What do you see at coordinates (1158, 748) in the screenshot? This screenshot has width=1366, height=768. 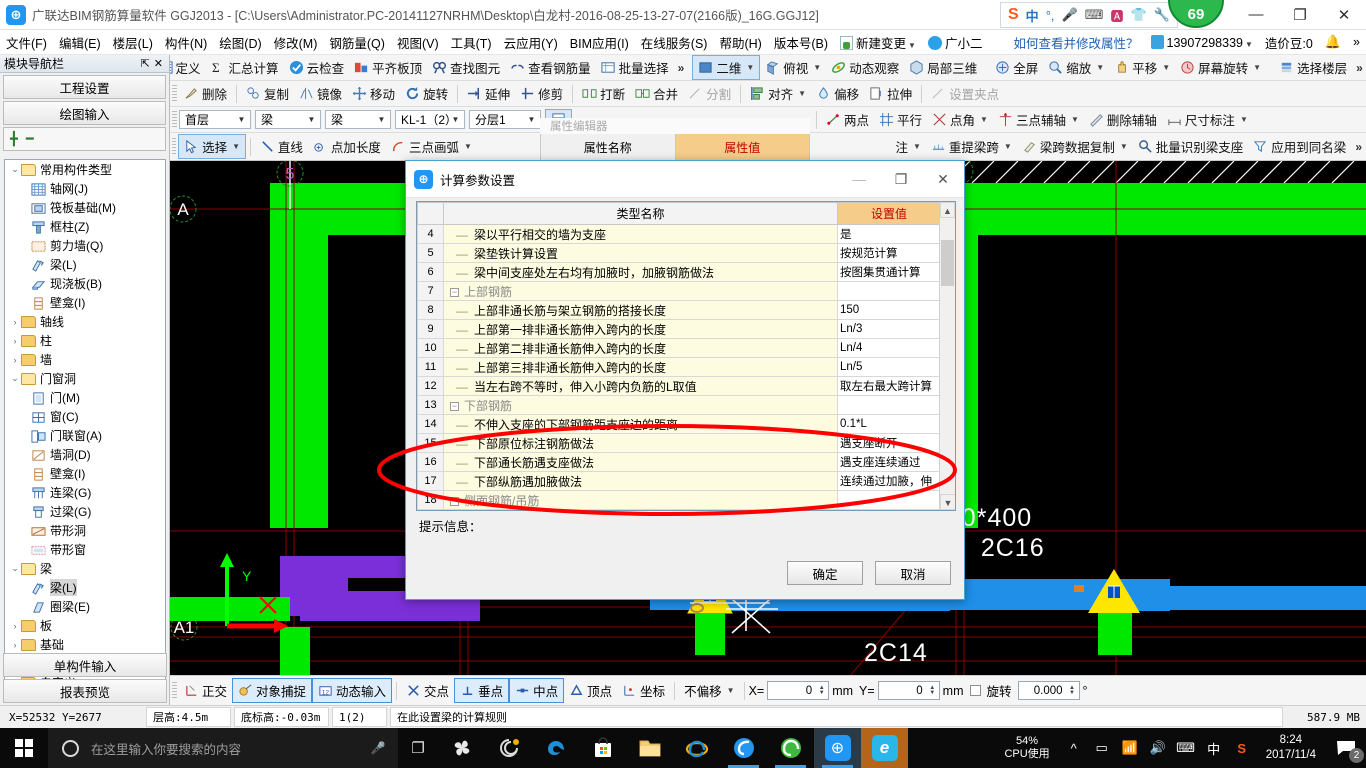 I see `volume-icon: 🔊` at bounding box center [1158, 748].